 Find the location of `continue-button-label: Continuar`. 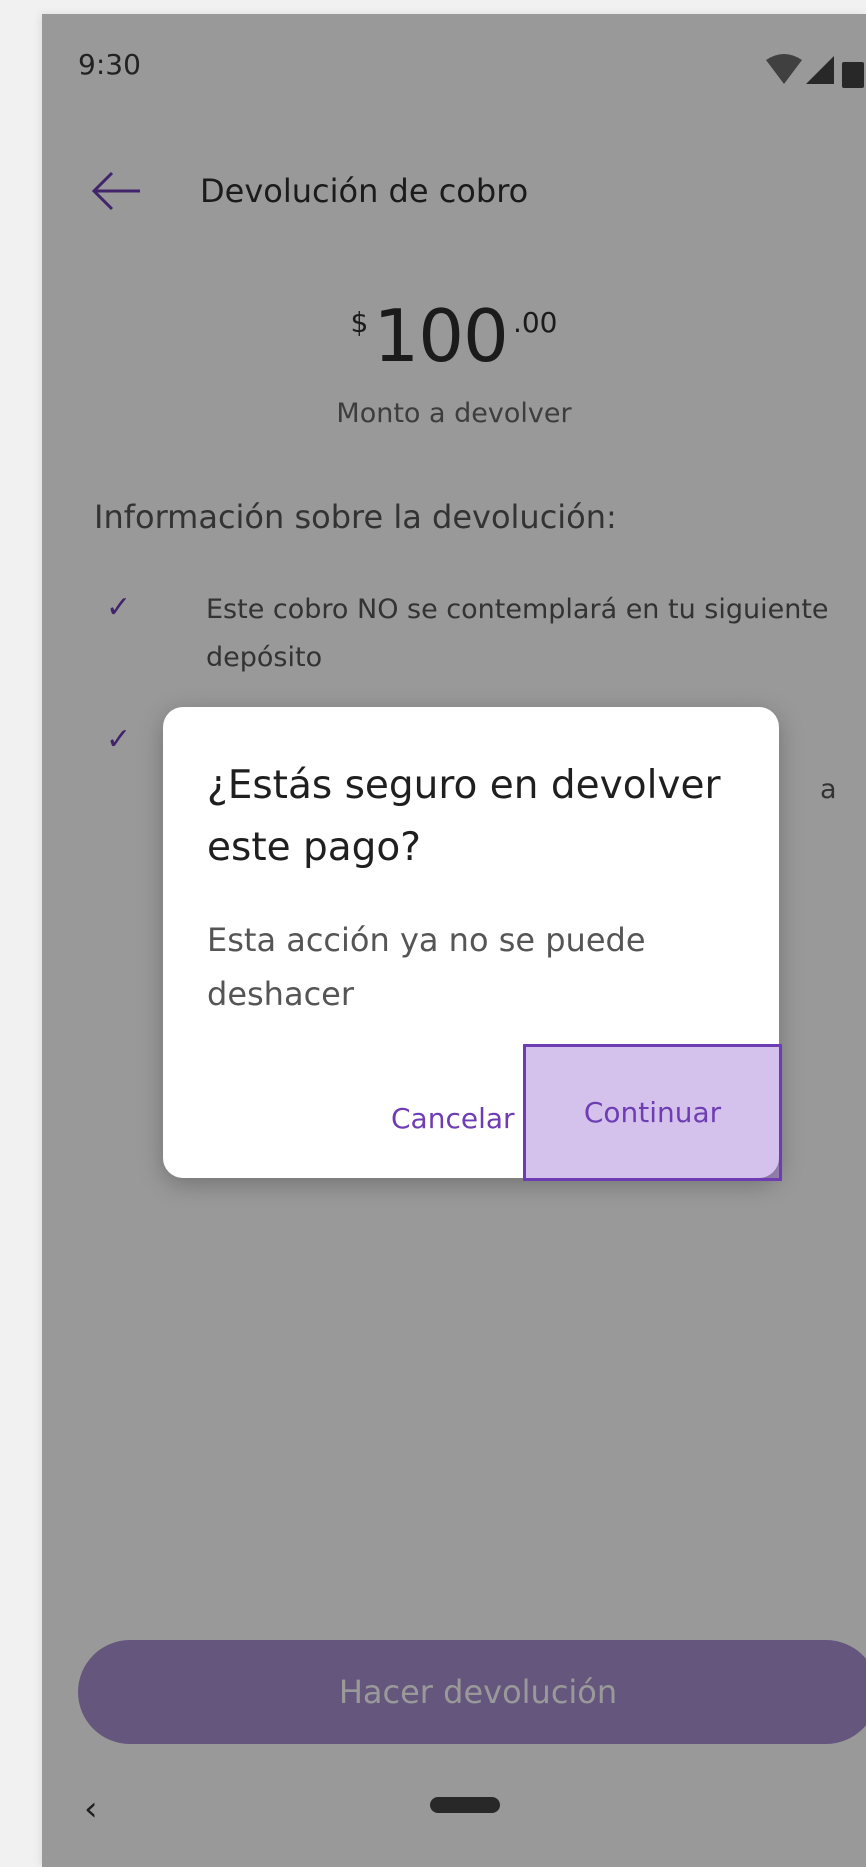

continue-button-label: Continuar is located at coordinates (652, 1112).